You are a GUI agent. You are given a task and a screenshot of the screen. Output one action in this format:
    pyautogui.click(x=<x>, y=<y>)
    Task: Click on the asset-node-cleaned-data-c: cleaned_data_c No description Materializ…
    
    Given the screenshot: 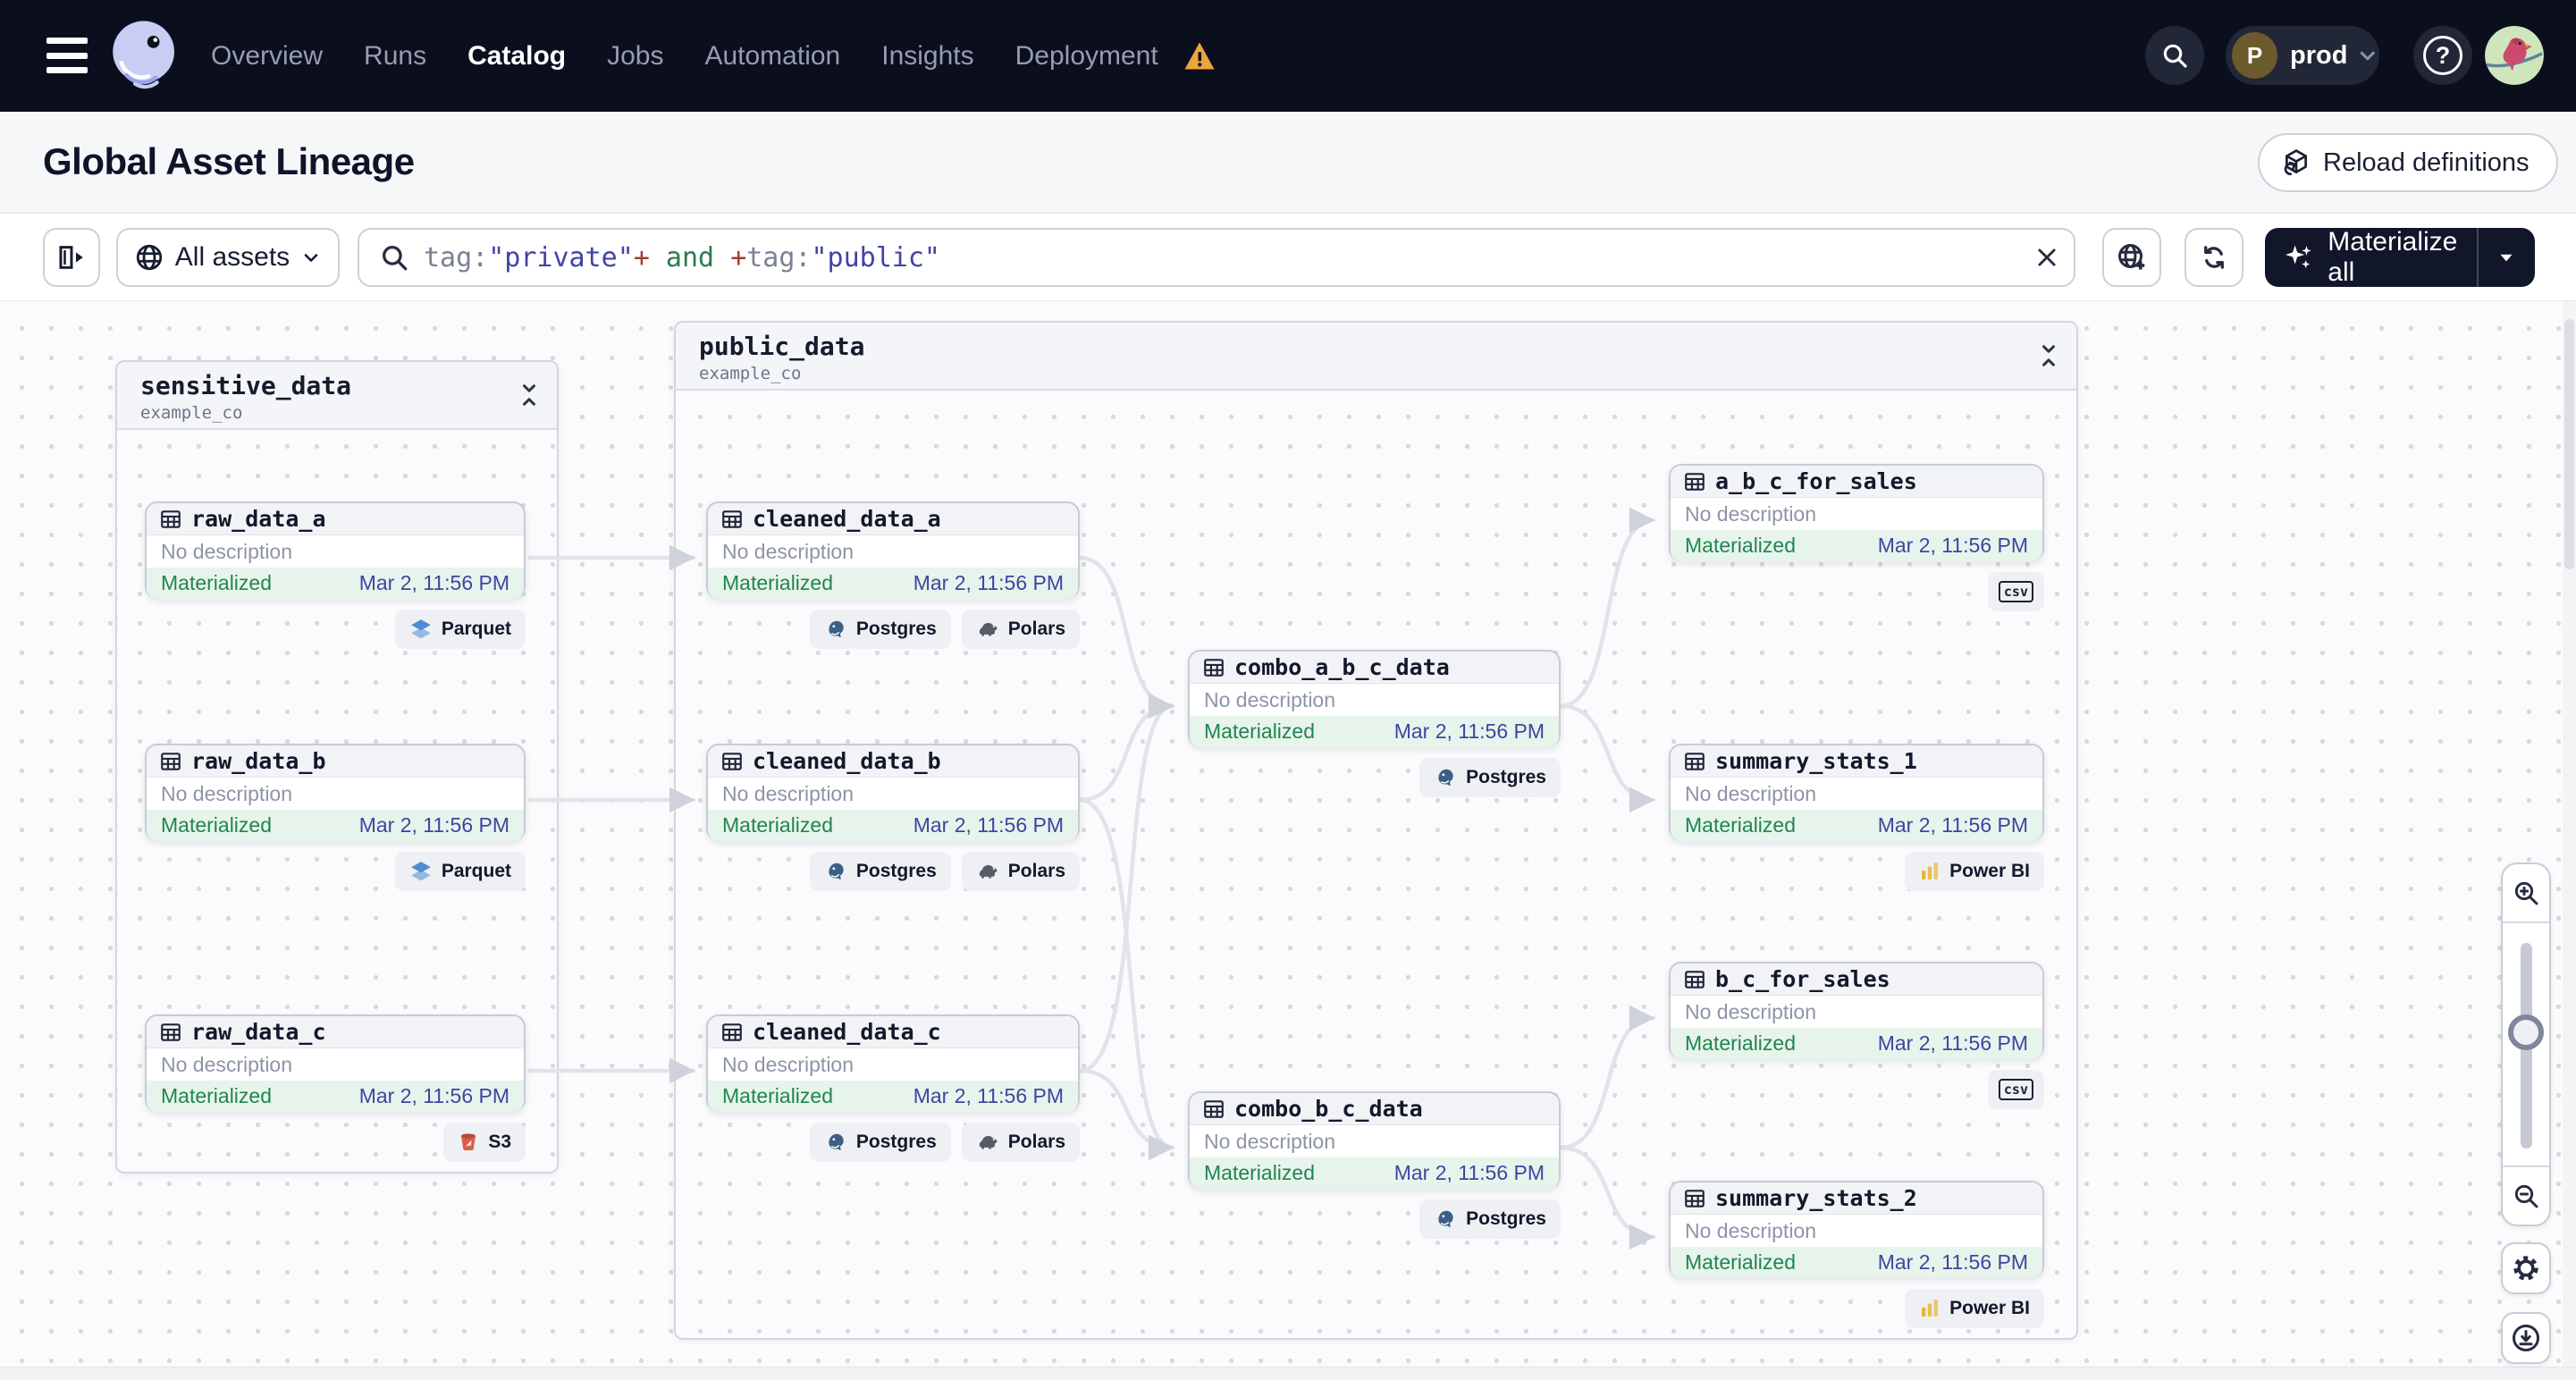 What is the action you would take?
    pyautogui.click(x=893, y=1063)
    